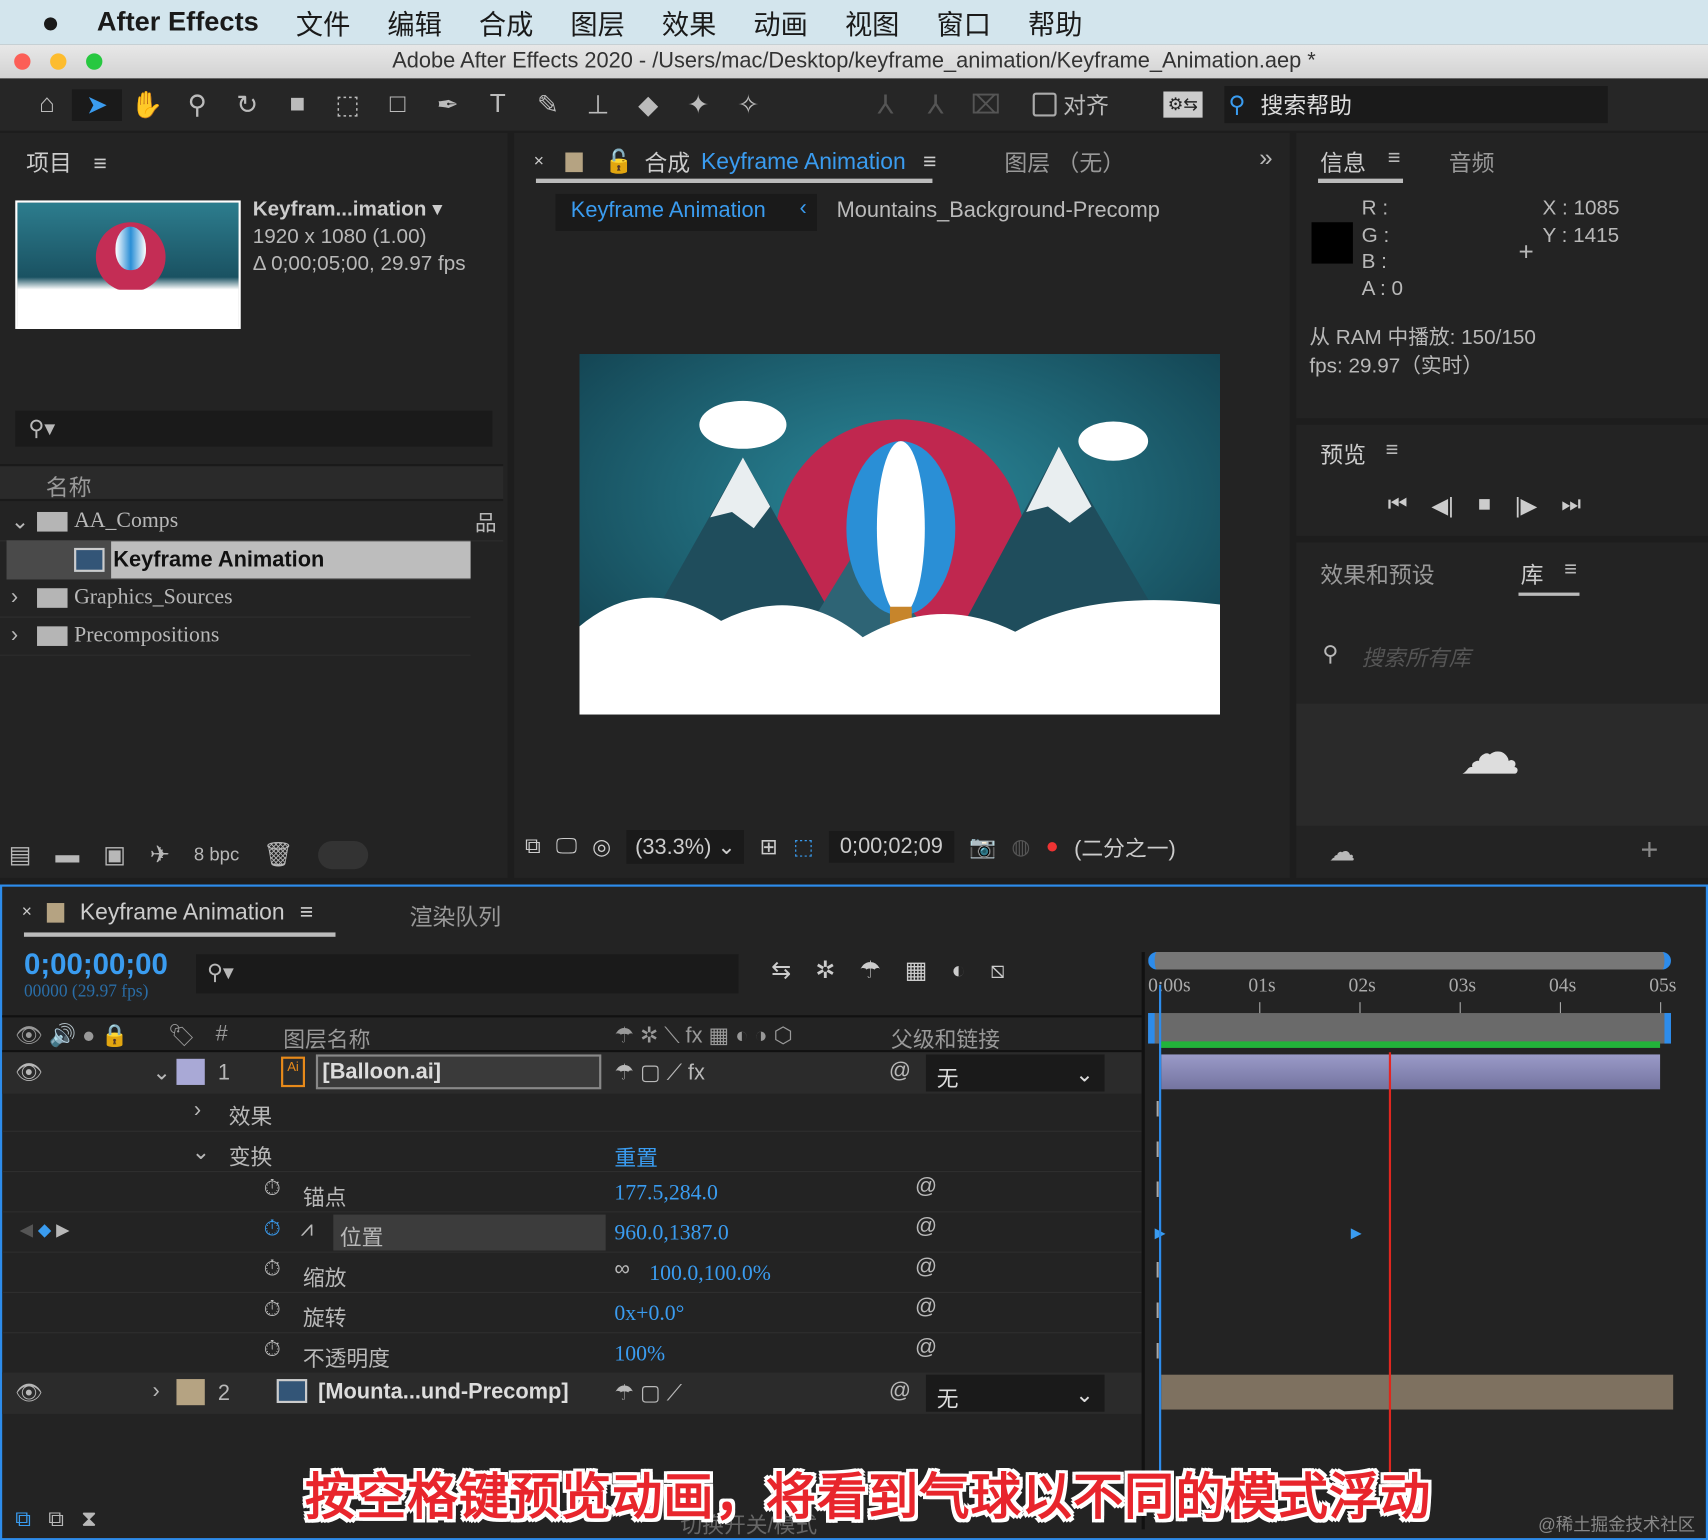  Describe the element at coordinates (45, 1230) in the screenshot. I see `keyframe-navigator: ◀ ◆ ▶` at that location.